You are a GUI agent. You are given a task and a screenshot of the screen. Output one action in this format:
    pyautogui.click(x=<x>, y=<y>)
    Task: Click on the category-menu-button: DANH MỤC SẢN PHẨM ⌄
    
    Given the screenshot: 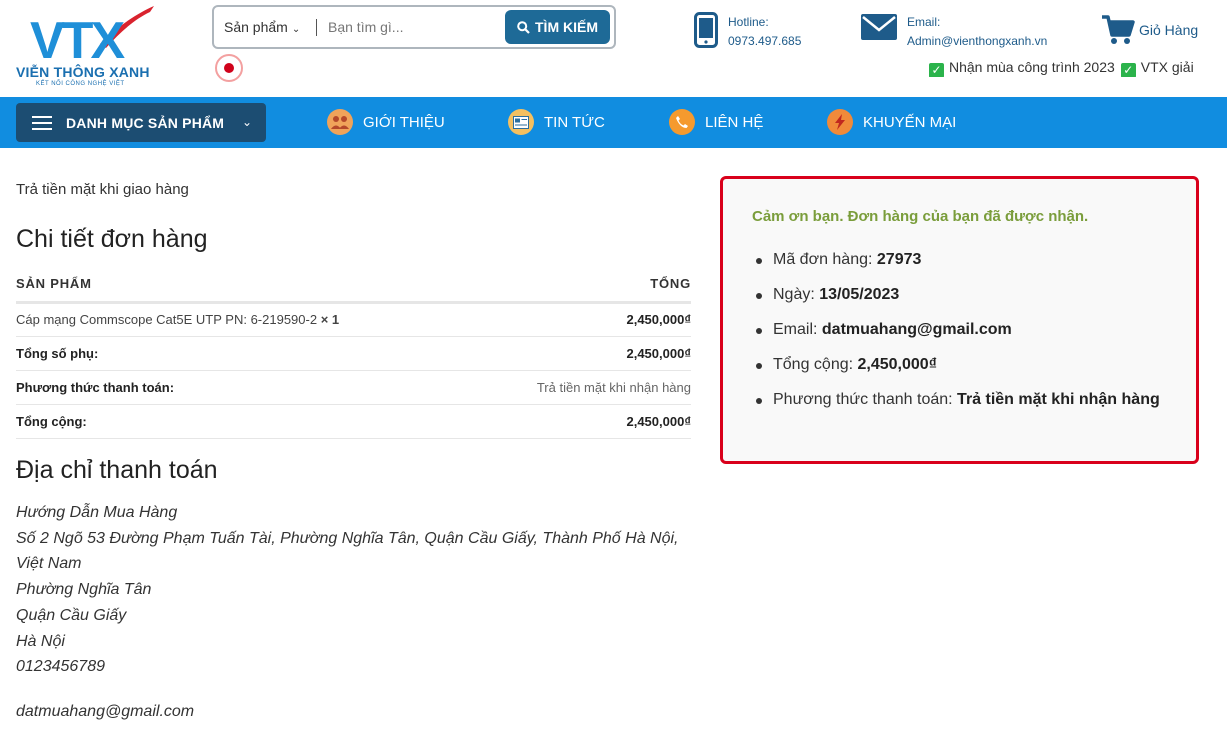 What is the action you would take?
    pyautogui.click(x=141, y=122)
    